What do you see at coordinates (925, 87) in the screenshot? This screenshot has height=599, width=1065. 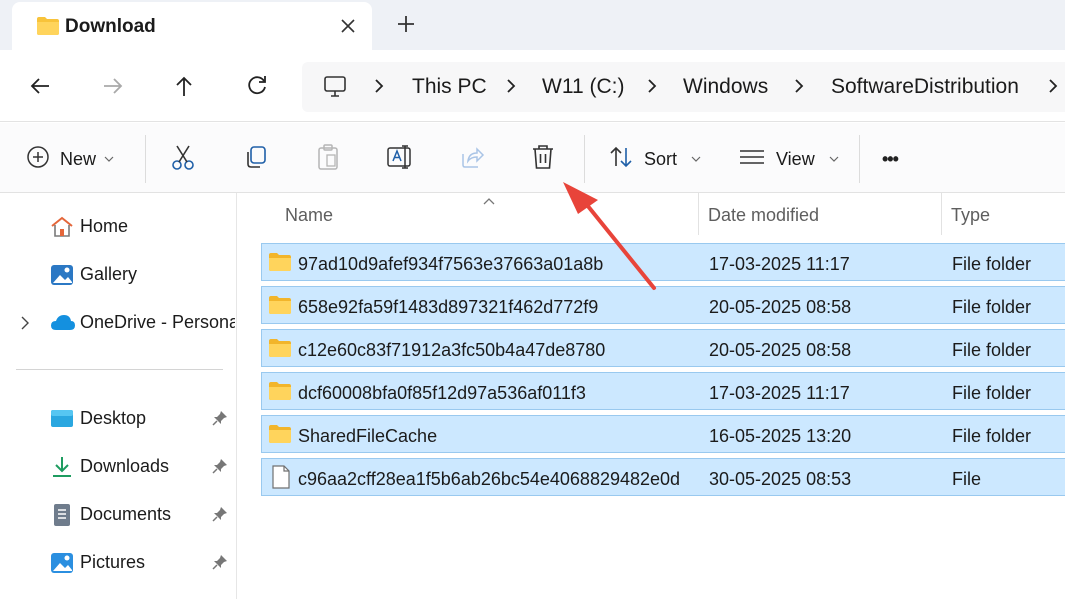 I see `breadcrumb-softwaredistribution: SoftwareDistribution` at bounding box center [925, 87].